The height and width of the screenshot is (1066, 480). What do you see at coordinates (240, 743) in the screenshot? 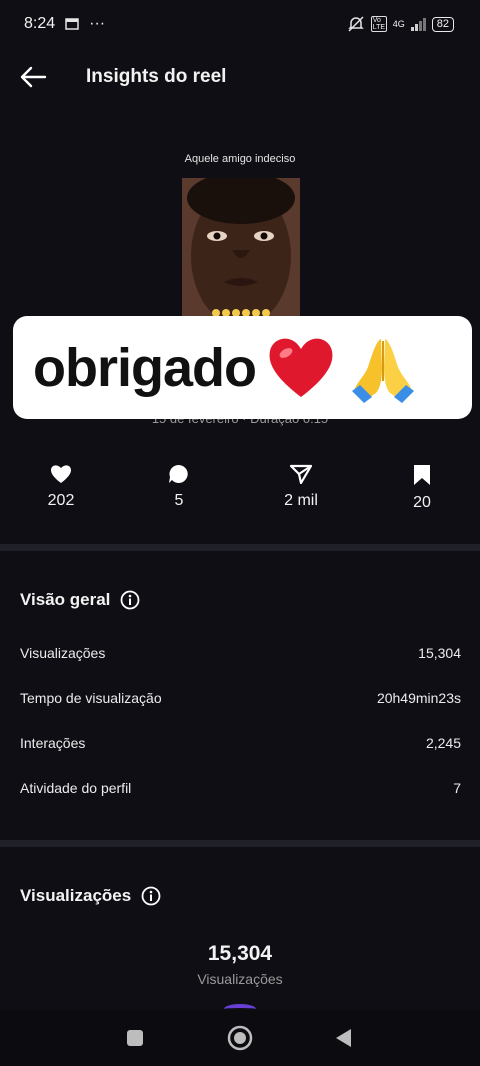
I see `metric-row-interactions: Interações 2,245` at bounding box center [240, 743].